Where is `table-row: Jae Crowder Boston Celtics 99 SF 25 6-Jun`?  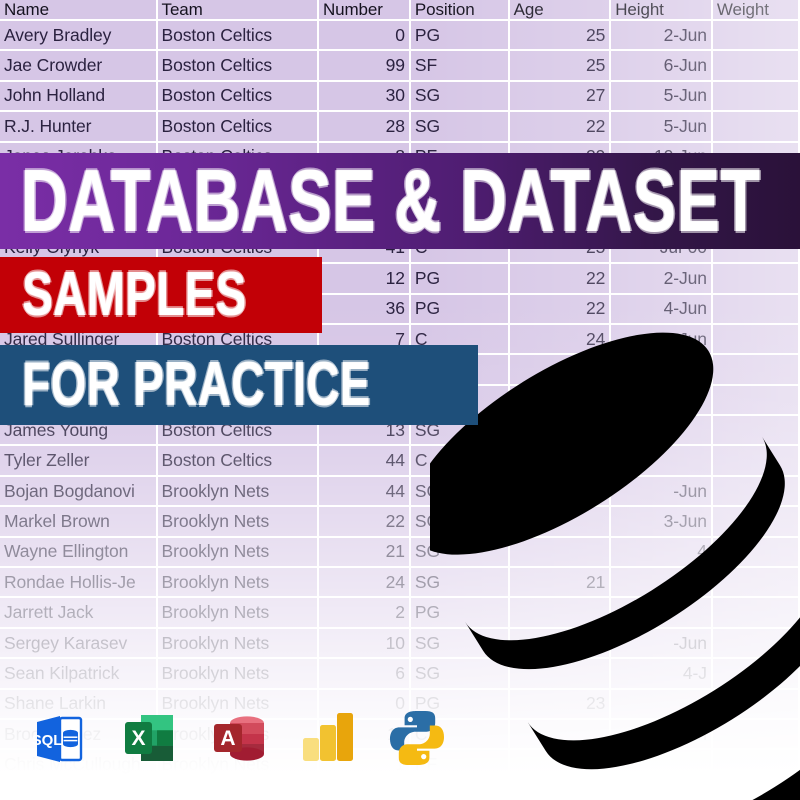
table-row: Jae Crowder Boston Celtics 99 SF 25 6-Jun is located at coordinates (400, 66).